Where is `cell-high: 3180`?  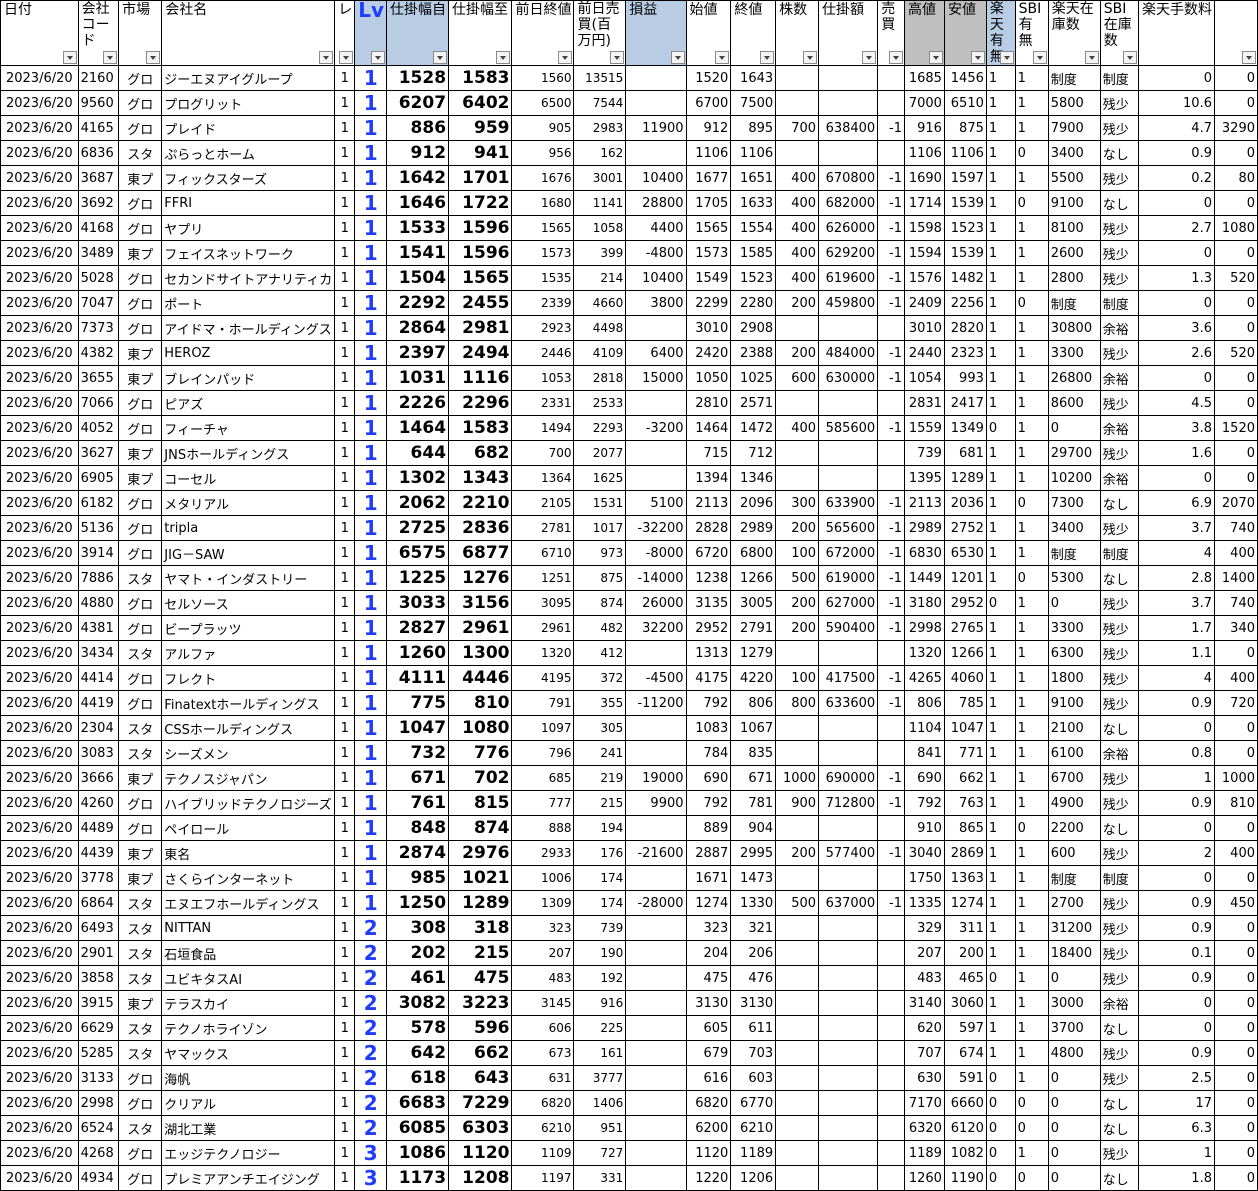 cell-high: 3180 is located at coordinates (924, 603).